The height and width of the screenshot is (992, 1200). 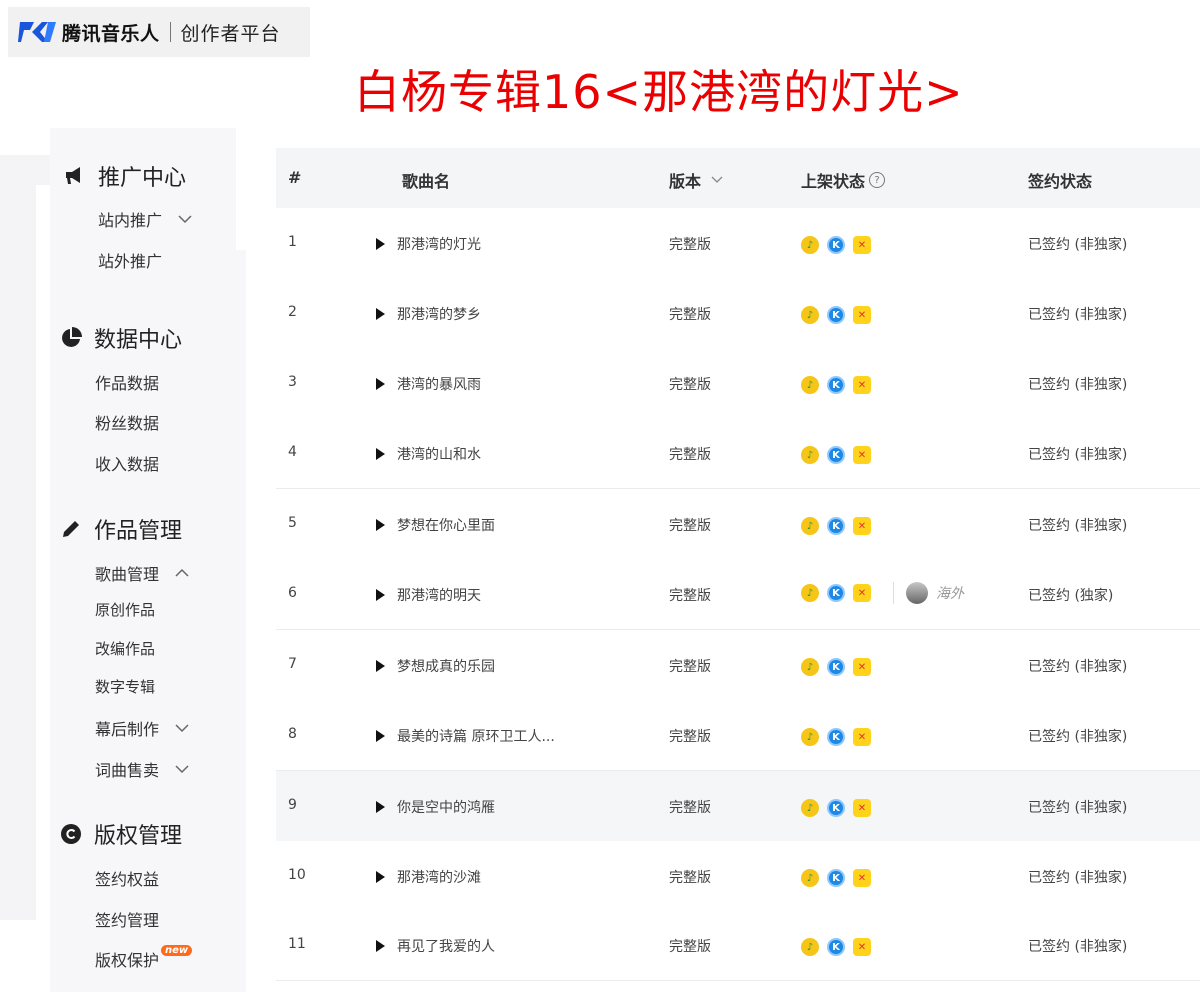 What do you see at coordinates (446, 946) in the screenshot?
I see `song-title: 再见了我爱的人` at bounding box center [446, 946].